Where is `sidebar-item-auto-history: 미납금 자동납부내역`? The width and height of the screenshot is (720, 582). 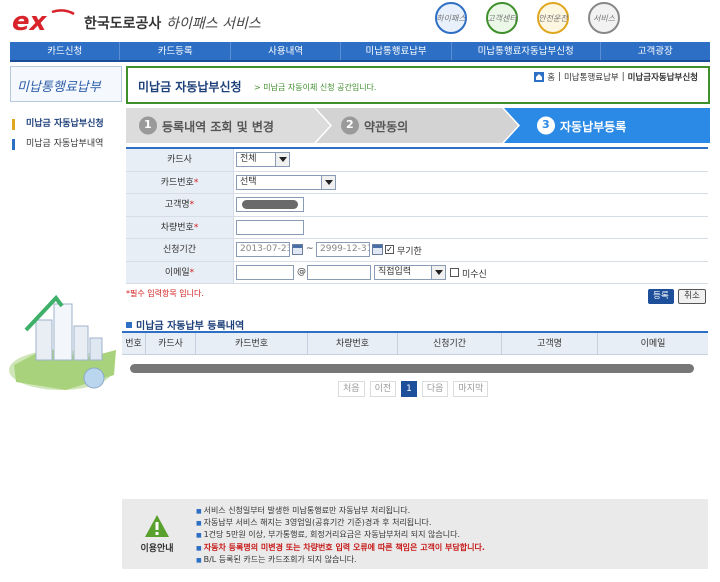 sidebar-item-auto-history: 미납금 자동납부내역 is located at coordinates (66, 144).